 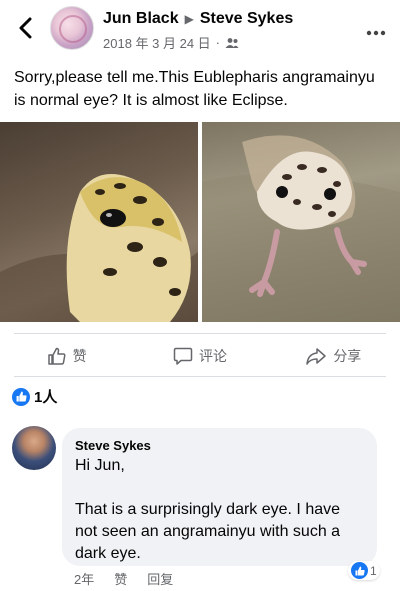 What do you see at coordinates (183, 356) in the screenshot?
I see `comment-bubble-icon` at bounding box center [183, 356].